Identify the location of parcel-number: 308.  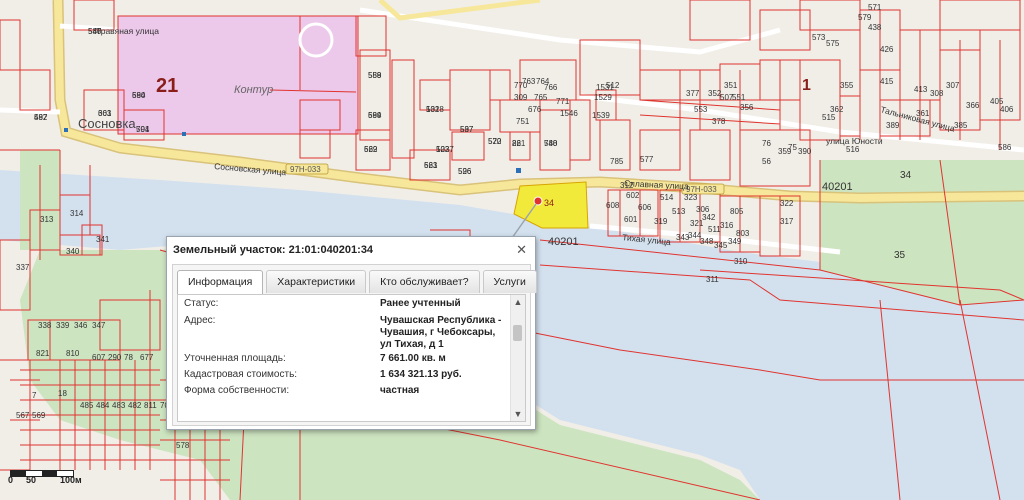
(937, 93).